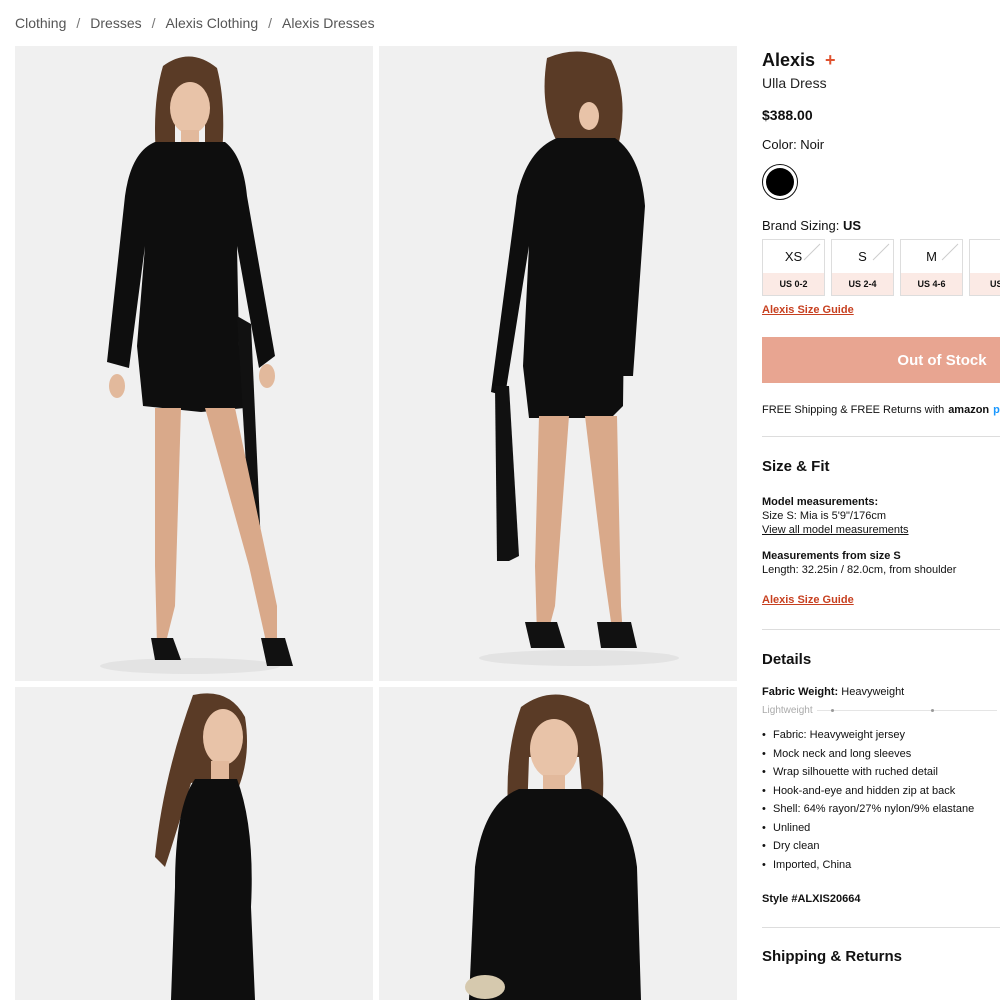 The width and height of the screenshot is (1000, 1000). I want to click on product-name: Ulla Dress, so click(794, 83).